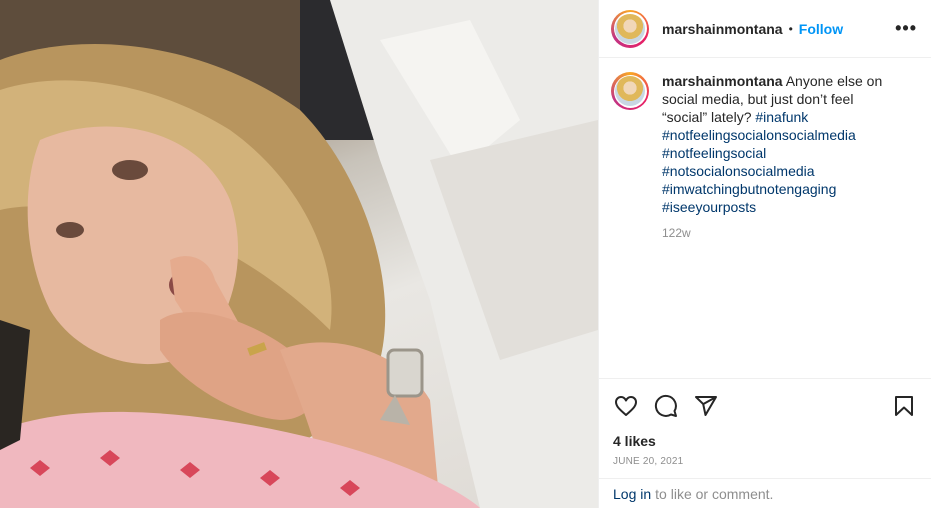 This screenshot has height=508, width=931. Describe the element at coordinates (630, 28) in the screenshot. I see `profile-avatar-icon` at that location.